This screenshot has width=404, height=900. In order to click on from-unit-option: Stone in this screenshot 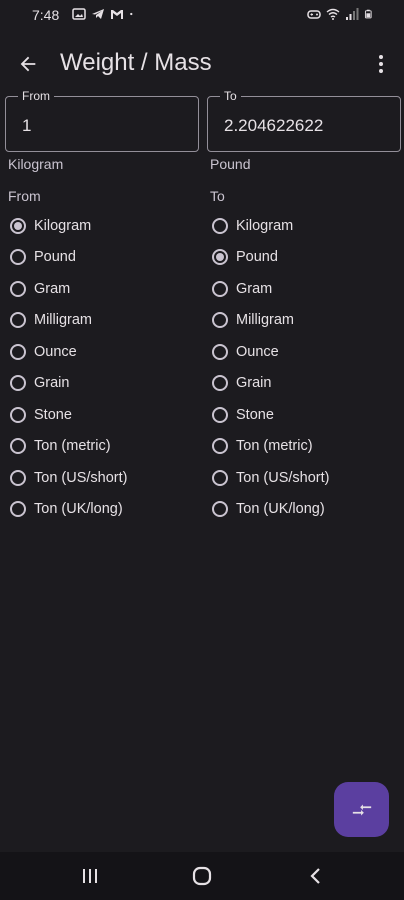, I will do `click(102, 415)`.